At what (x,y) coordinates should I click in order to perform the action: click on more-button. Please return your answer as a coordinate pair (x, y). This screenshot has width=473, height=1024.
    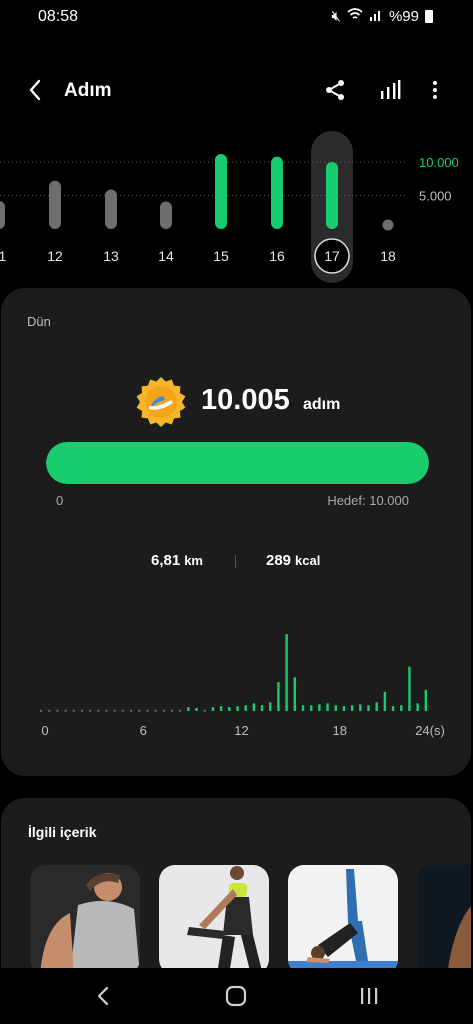
    Looking at the image, I should click on (435, 90).